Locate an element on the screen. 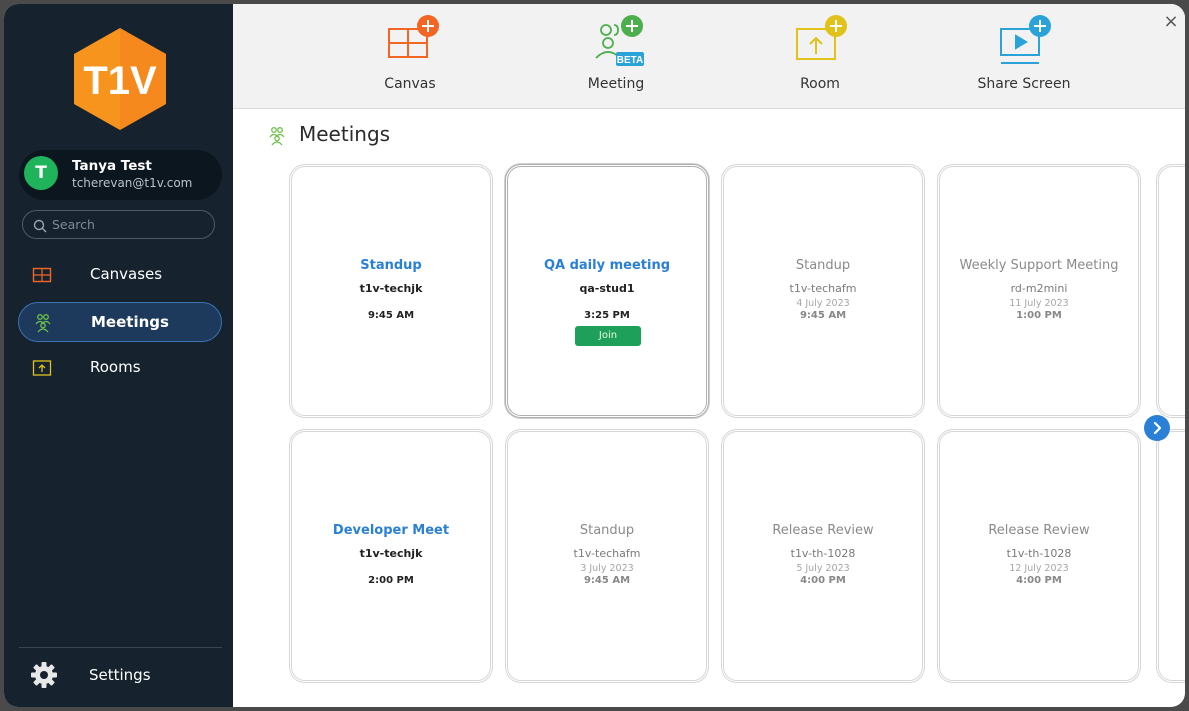 The image size is (1189, 711). sidebar-divider is located at coordinates (120, 647).